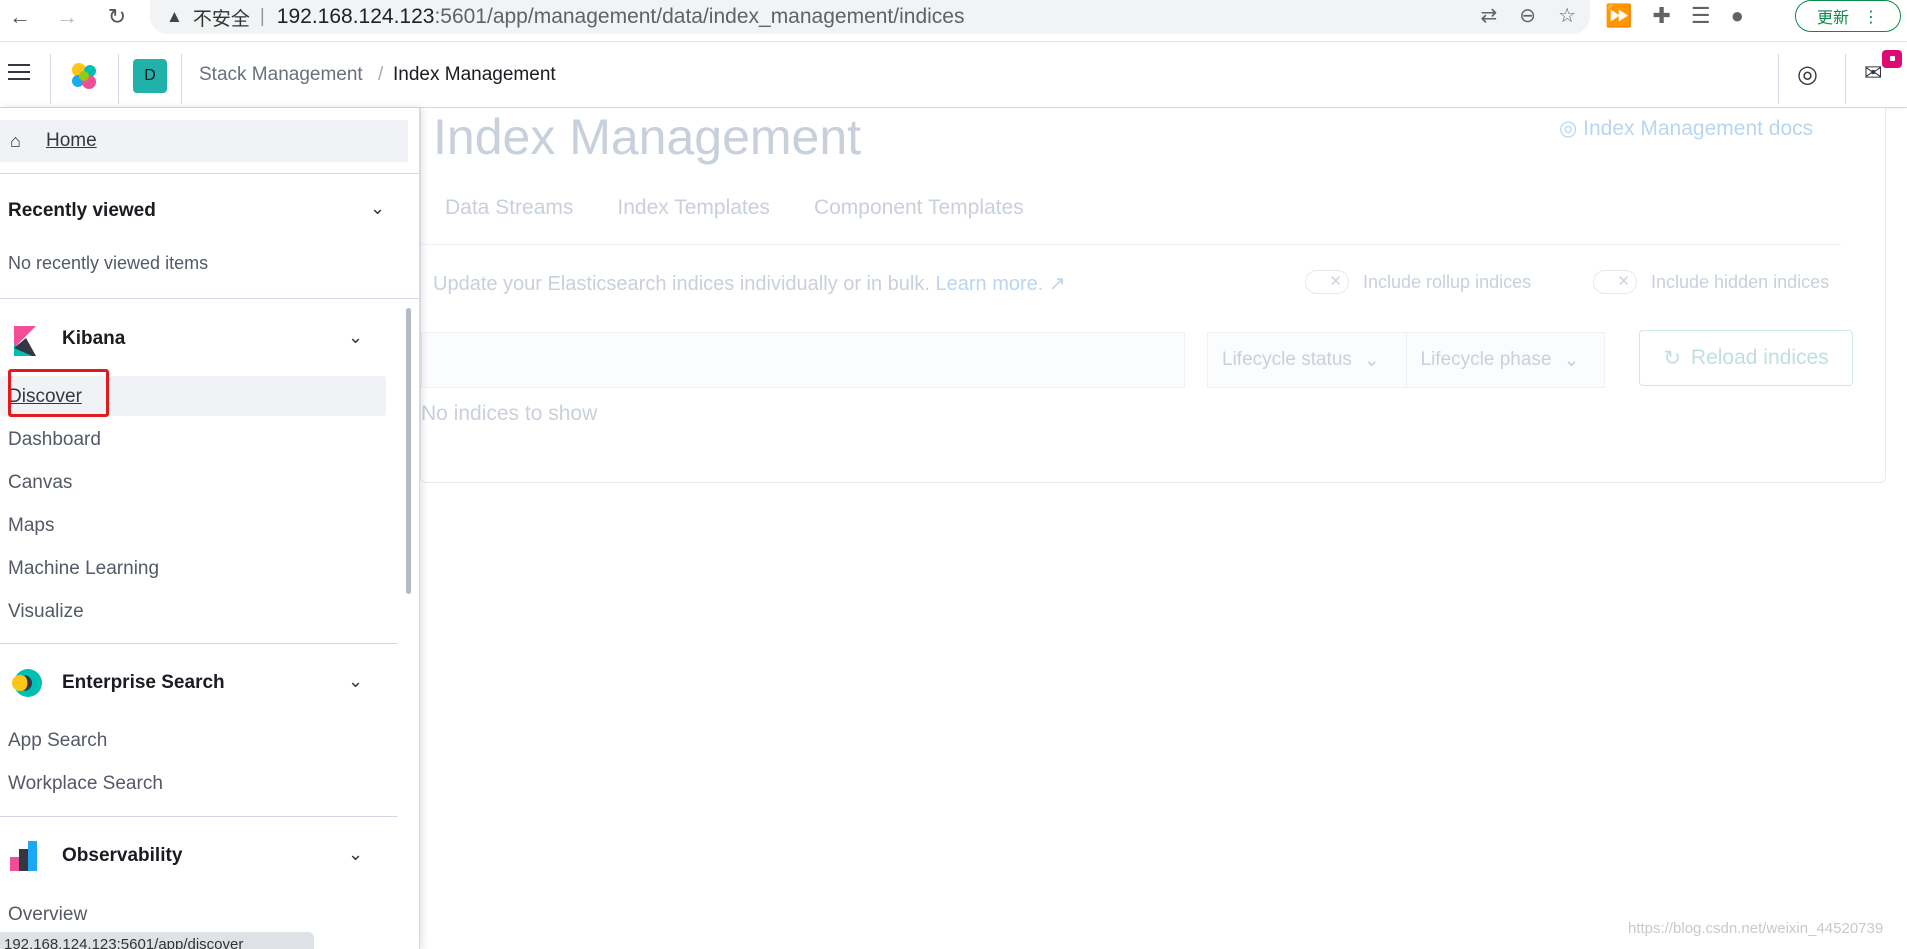 This screenshot has width=1907, height=949. I want to click on docs-link: ◎ Index Management docs, so click(1686, 128).